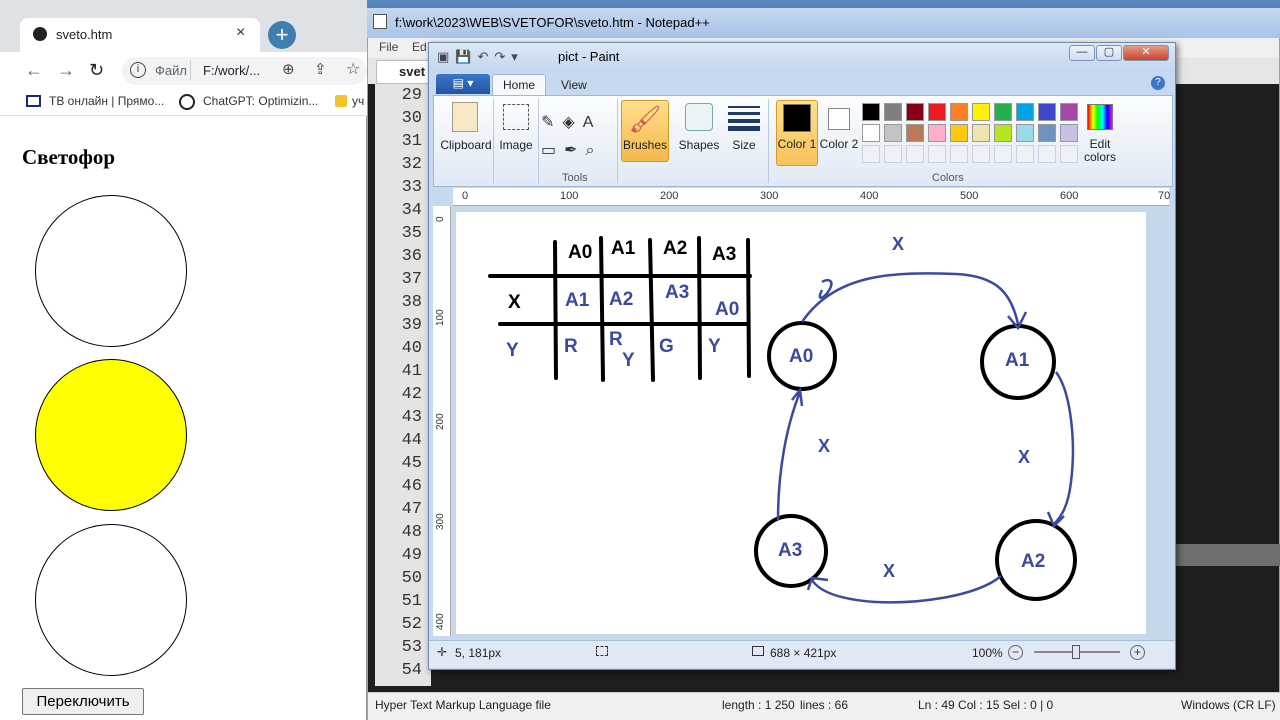  What do you see at coordinates (797, 118) in the screenshot?
I see `color1-swatch` at bounding box center [797, 118].